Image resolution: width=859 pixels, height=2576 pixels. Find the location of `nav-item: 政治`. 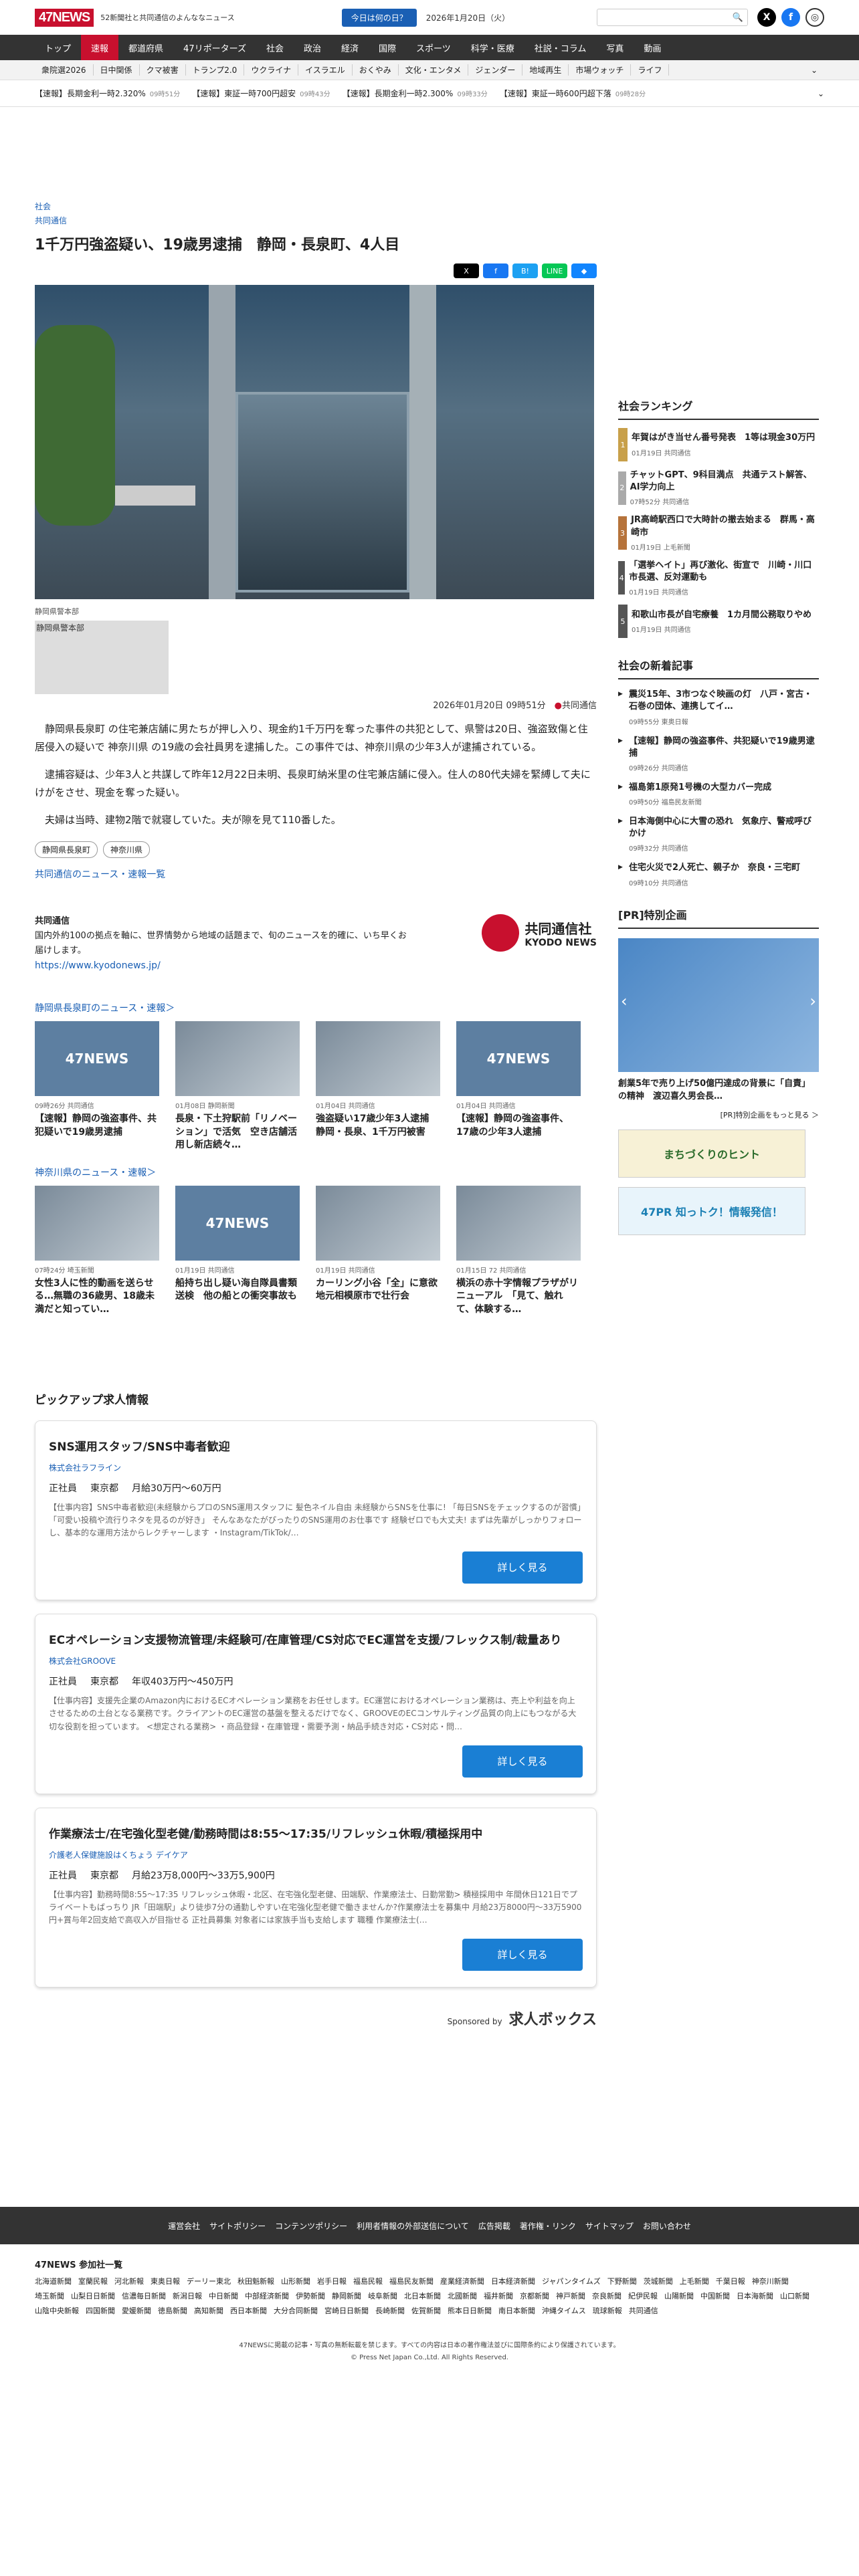

nav-item: 政治 is located at coordinates (312, 48).